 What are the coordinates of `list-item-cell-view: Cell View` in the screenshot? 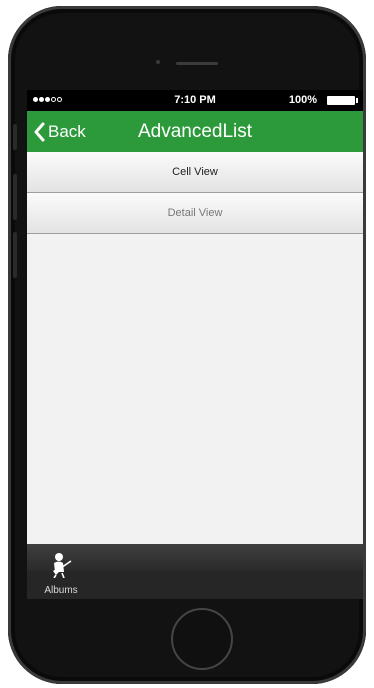 It's located at (195, 172).